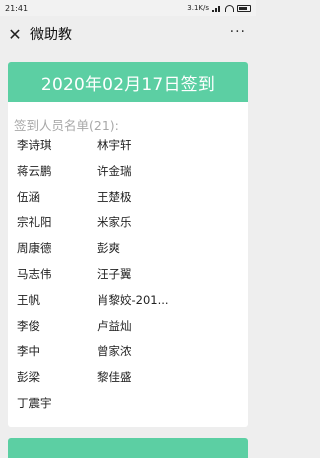 This screenshot has height=458, width=320. I want to click on signal-icon, so click(217, 8).